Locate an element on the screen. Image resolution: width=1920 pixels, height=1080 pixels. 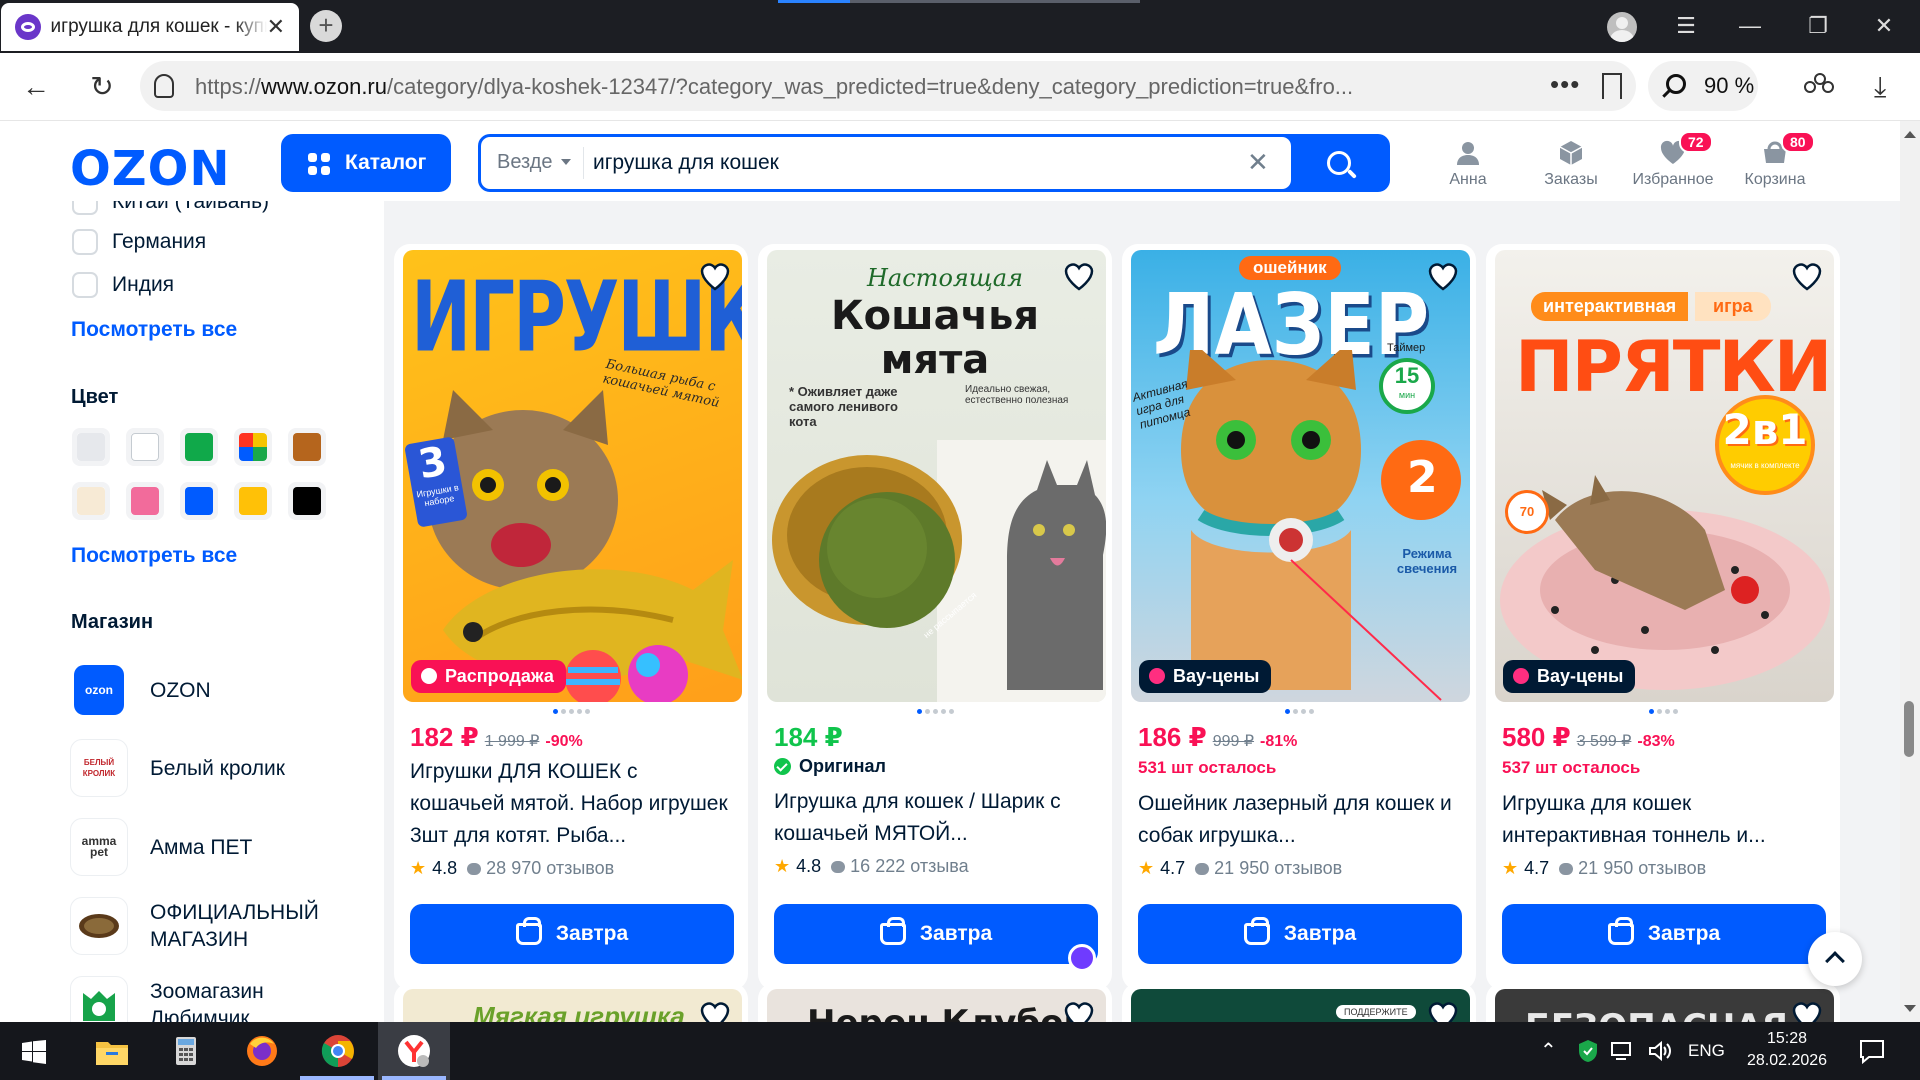
shop-item-ozon: ozon OZON is located at coordinates (140, 690).